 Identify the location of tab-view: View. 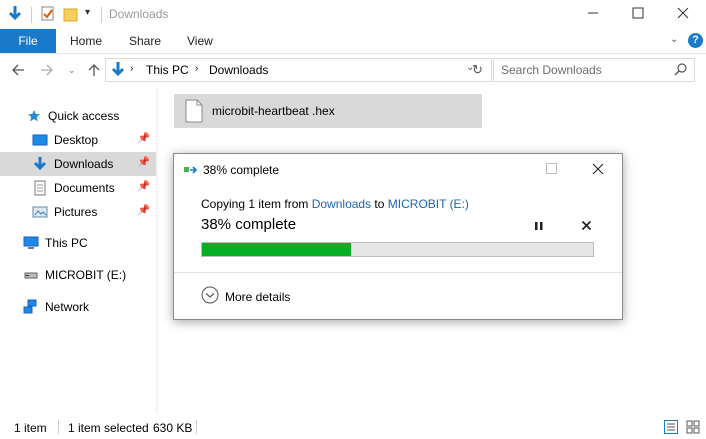
(200, 41).